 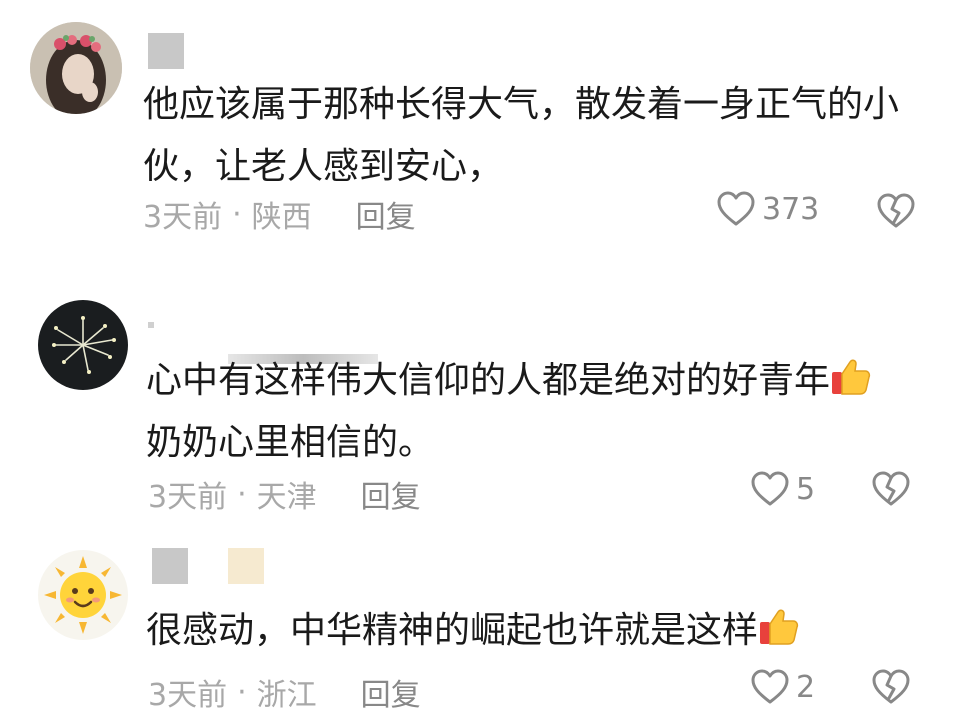 I want to click on like-button: 373, so click(x=767, y=209).